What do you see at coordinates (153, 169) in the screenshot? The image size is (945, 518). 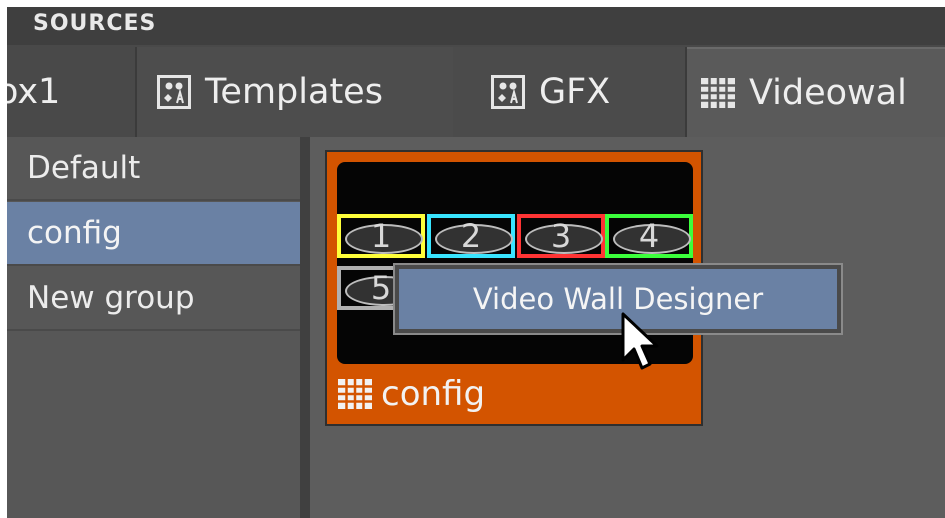 I see `sidebar-item-default: Default` at bounding box center [153, 169].